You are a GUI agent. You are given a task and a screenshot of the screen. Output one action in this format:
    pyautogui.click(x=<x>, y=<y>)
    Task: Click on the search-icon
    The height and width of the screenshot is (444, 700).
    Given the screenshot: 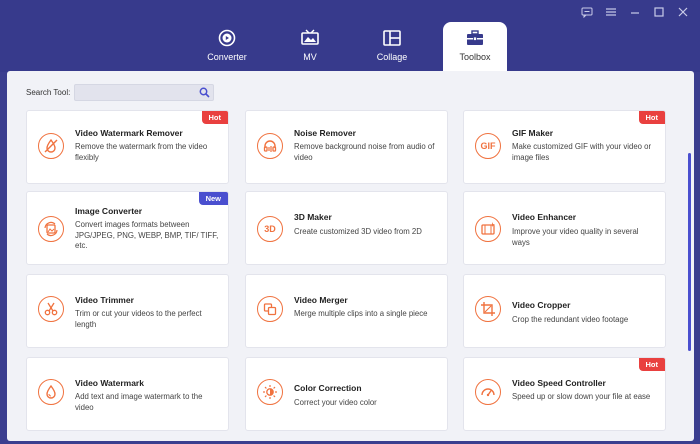 What is the action you would take?
    pyautogui.click(x=204, y=92)
    